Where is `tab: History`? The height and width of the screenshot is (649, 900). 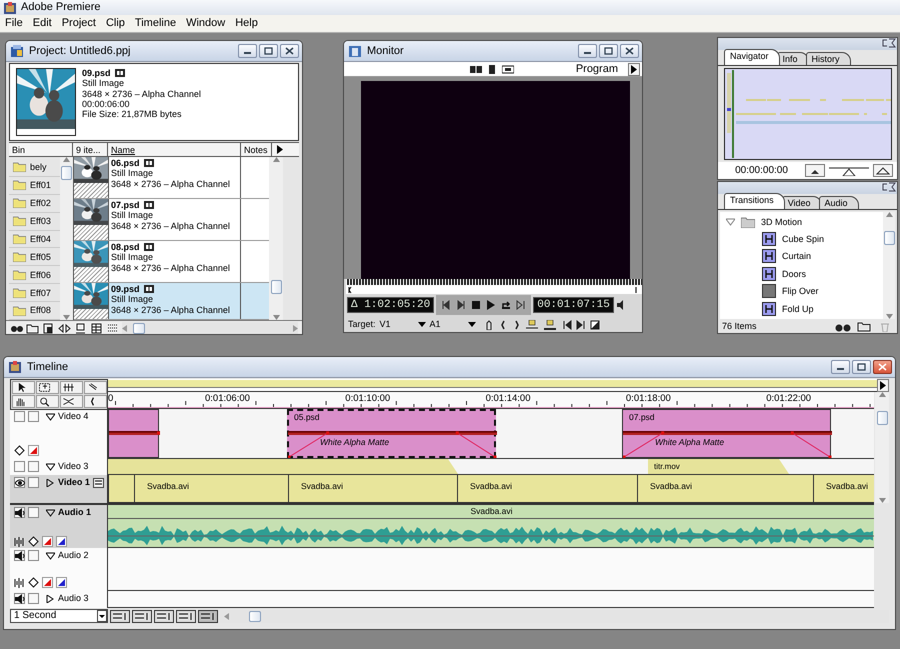 tab: History is located at coordinates (828, 58).